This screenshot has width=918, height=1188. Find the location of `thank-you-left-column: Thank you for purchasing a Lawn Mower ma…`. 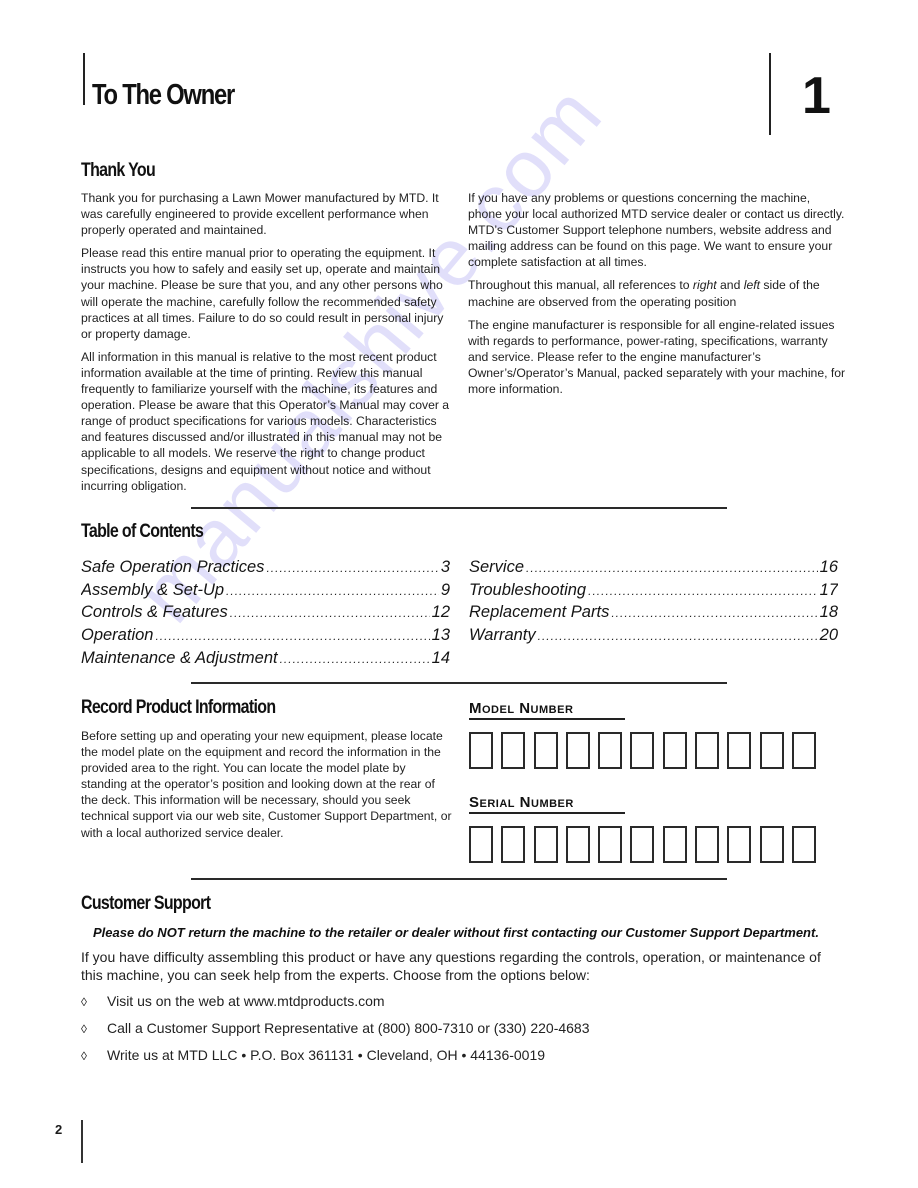

thank-you-left-column: Thank you for purchasing a Lawn Mower ma… is located at coordinates (267, 345).